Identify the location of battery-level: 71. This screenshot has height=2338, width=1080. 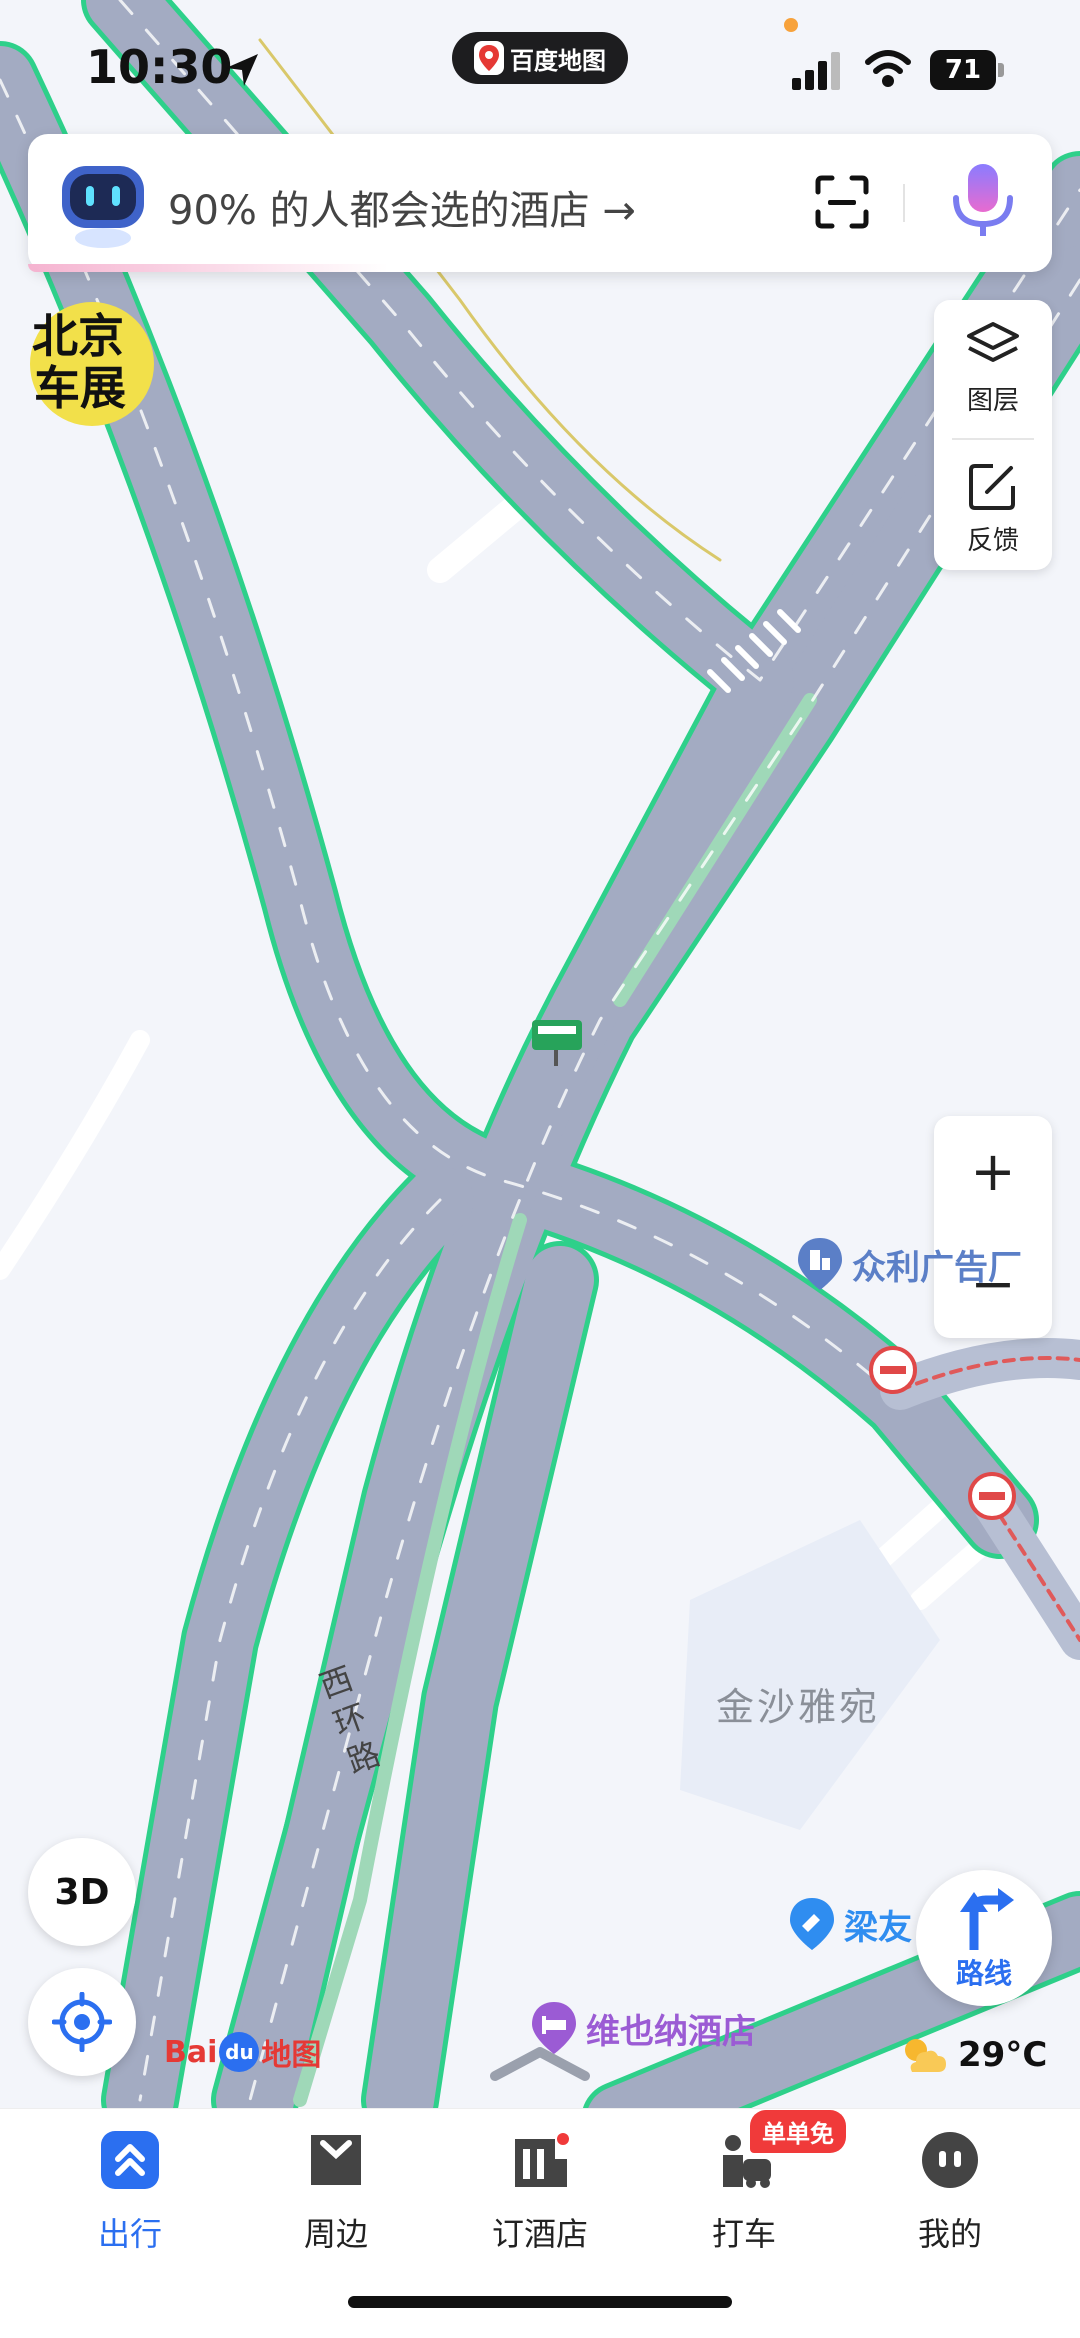
(963, 70).